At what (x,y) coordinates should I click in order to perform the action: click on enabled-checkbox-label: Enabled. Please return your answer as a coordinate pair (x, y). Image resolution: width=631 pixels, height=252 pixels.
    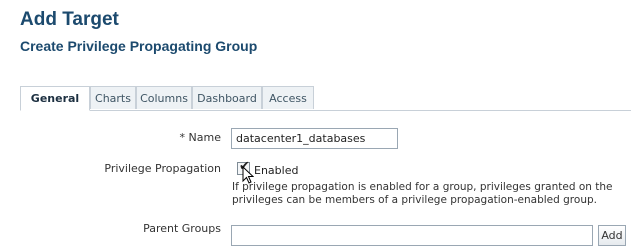
    Looking at the image, I should click on (276, 170).